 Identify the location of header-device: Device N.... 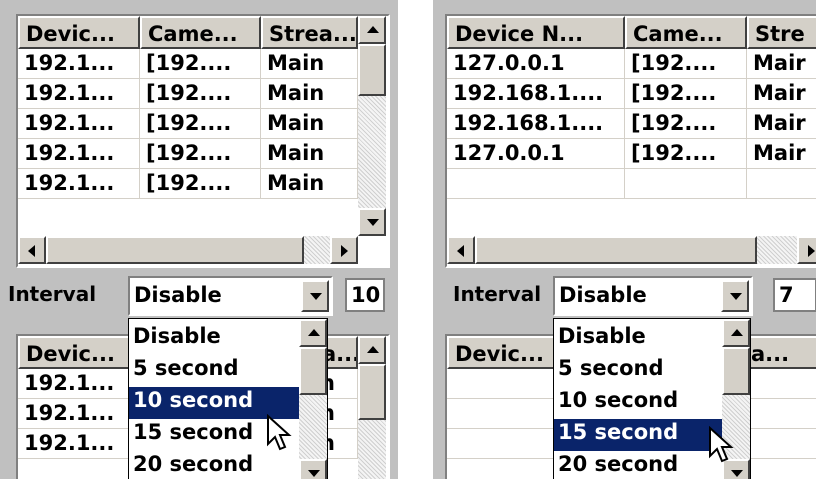
(536, 32).